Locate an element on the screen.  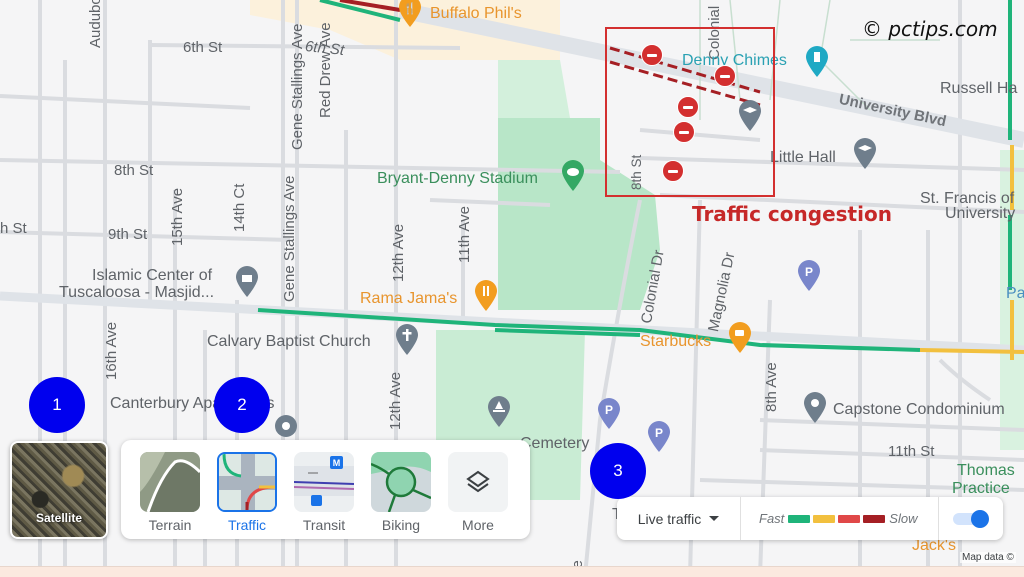
location-pin-icon is located at coordinates (815, 408).